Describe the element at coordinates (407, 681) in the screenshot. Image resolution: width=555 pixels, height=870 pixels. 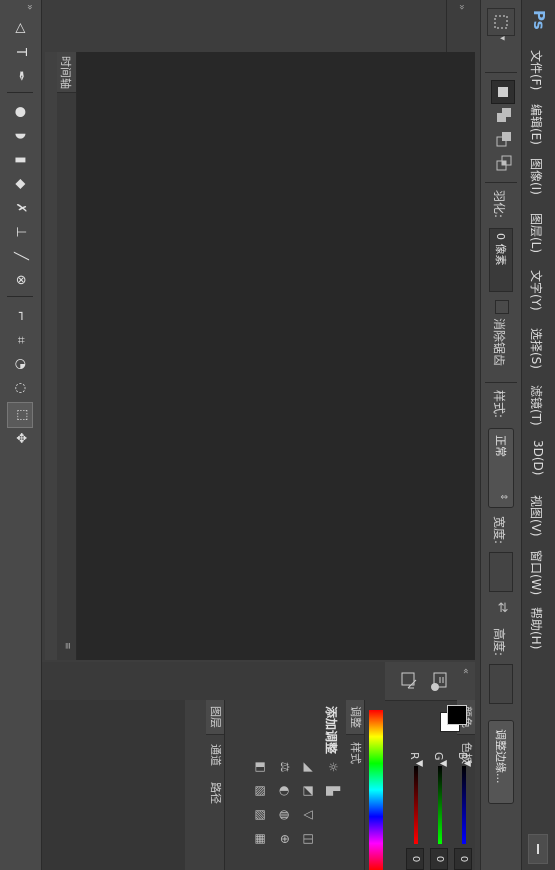
I see `actions-panel-button` at that location.